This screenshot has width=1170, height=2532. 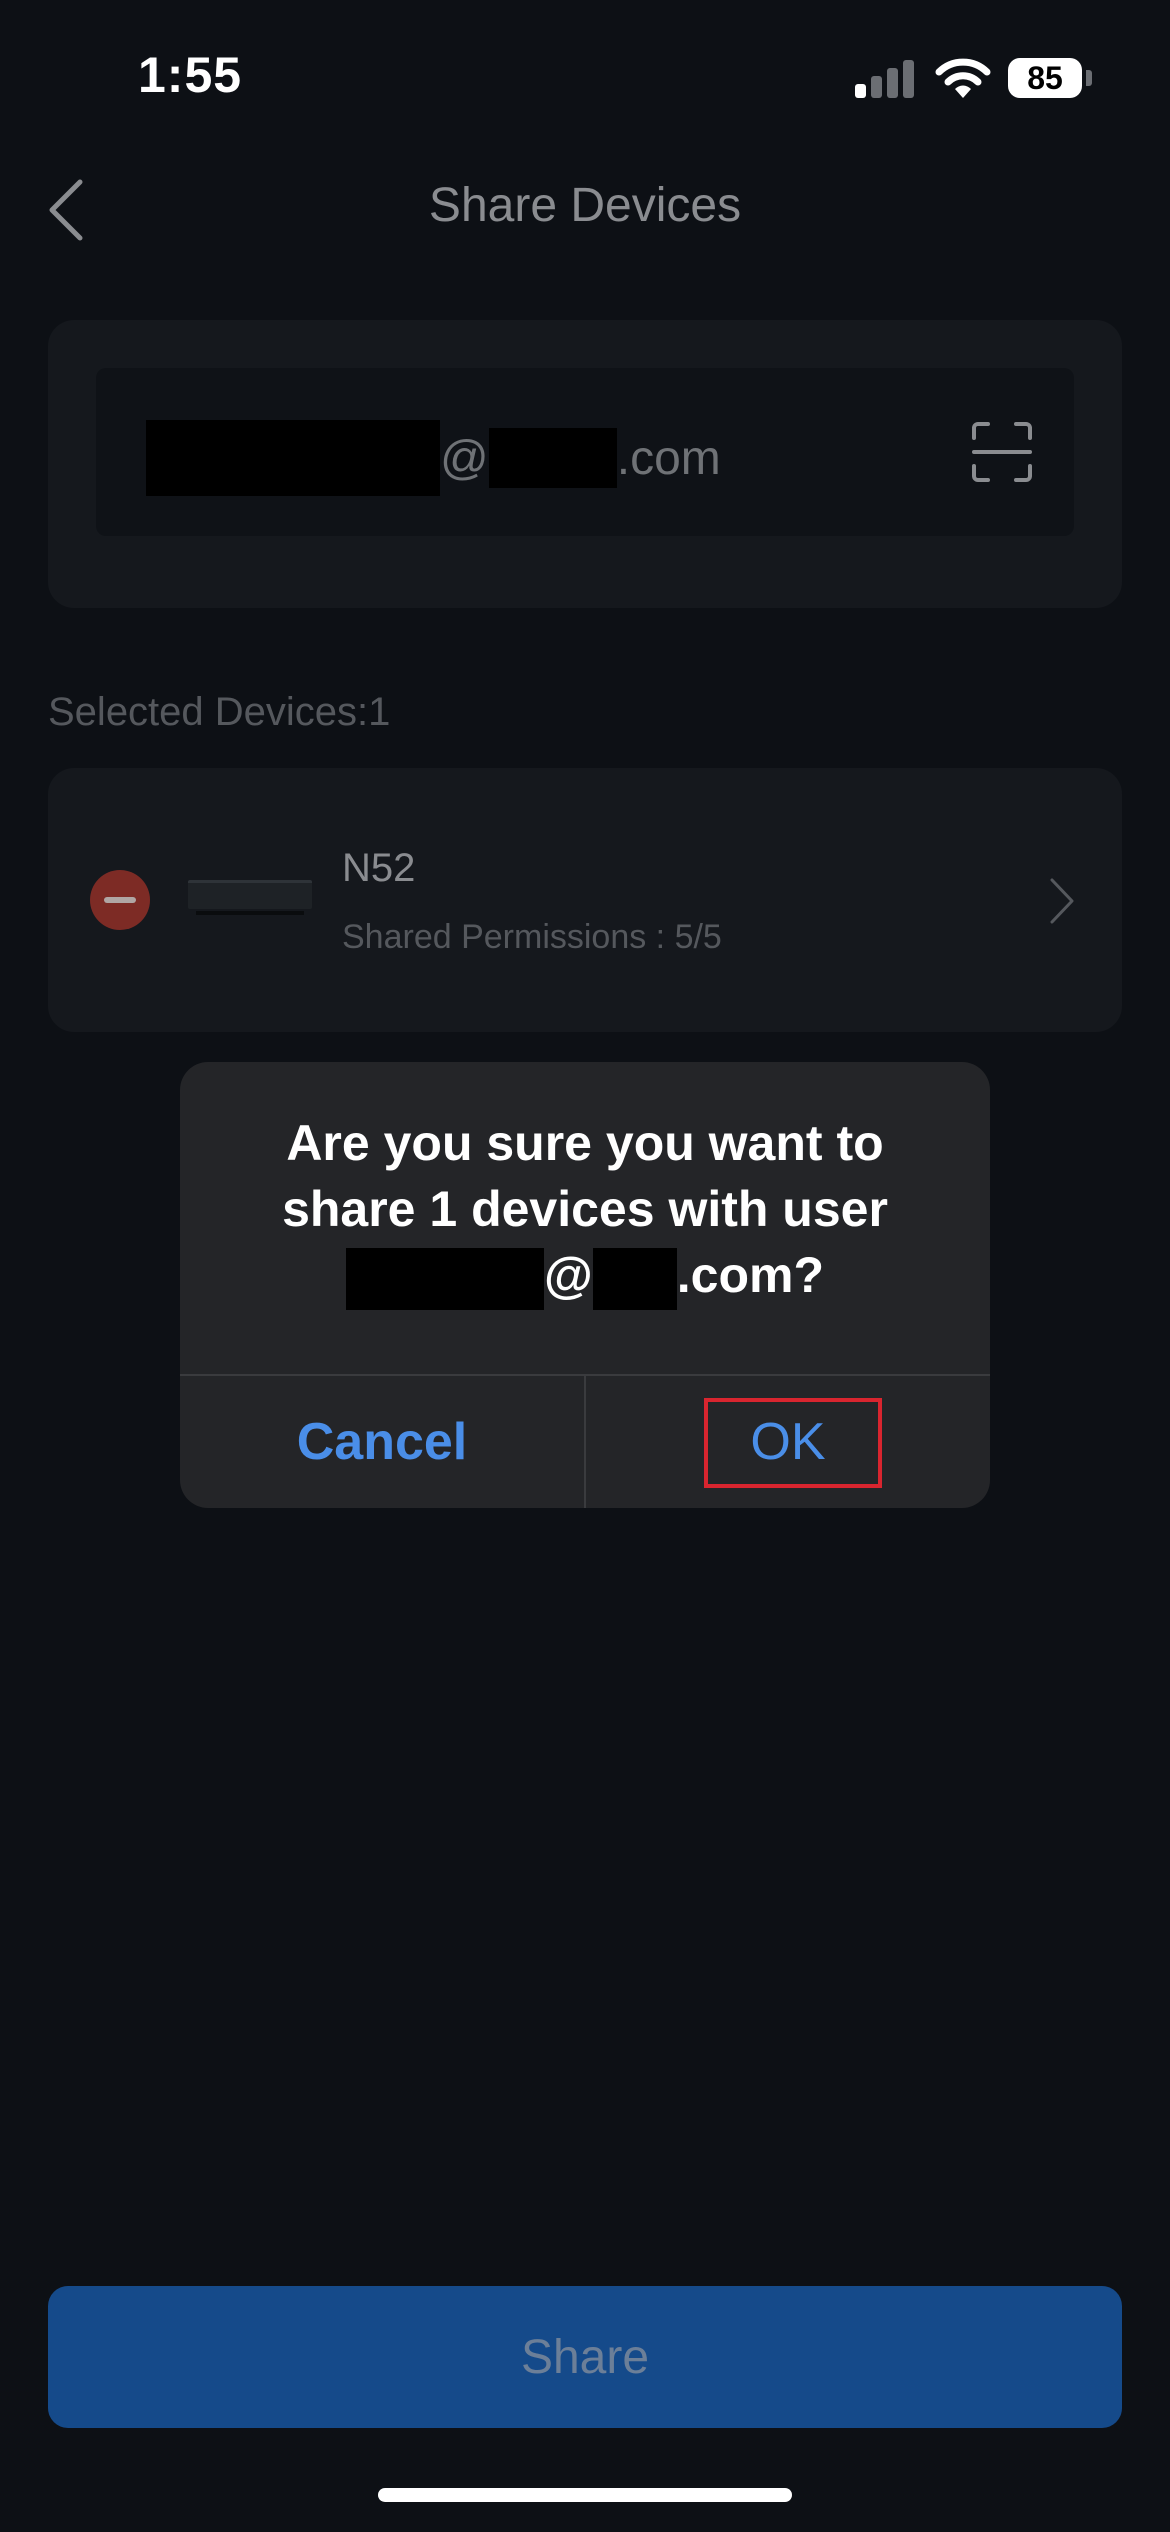 I want to click on scan-icon, so click(x=1002, y=452).